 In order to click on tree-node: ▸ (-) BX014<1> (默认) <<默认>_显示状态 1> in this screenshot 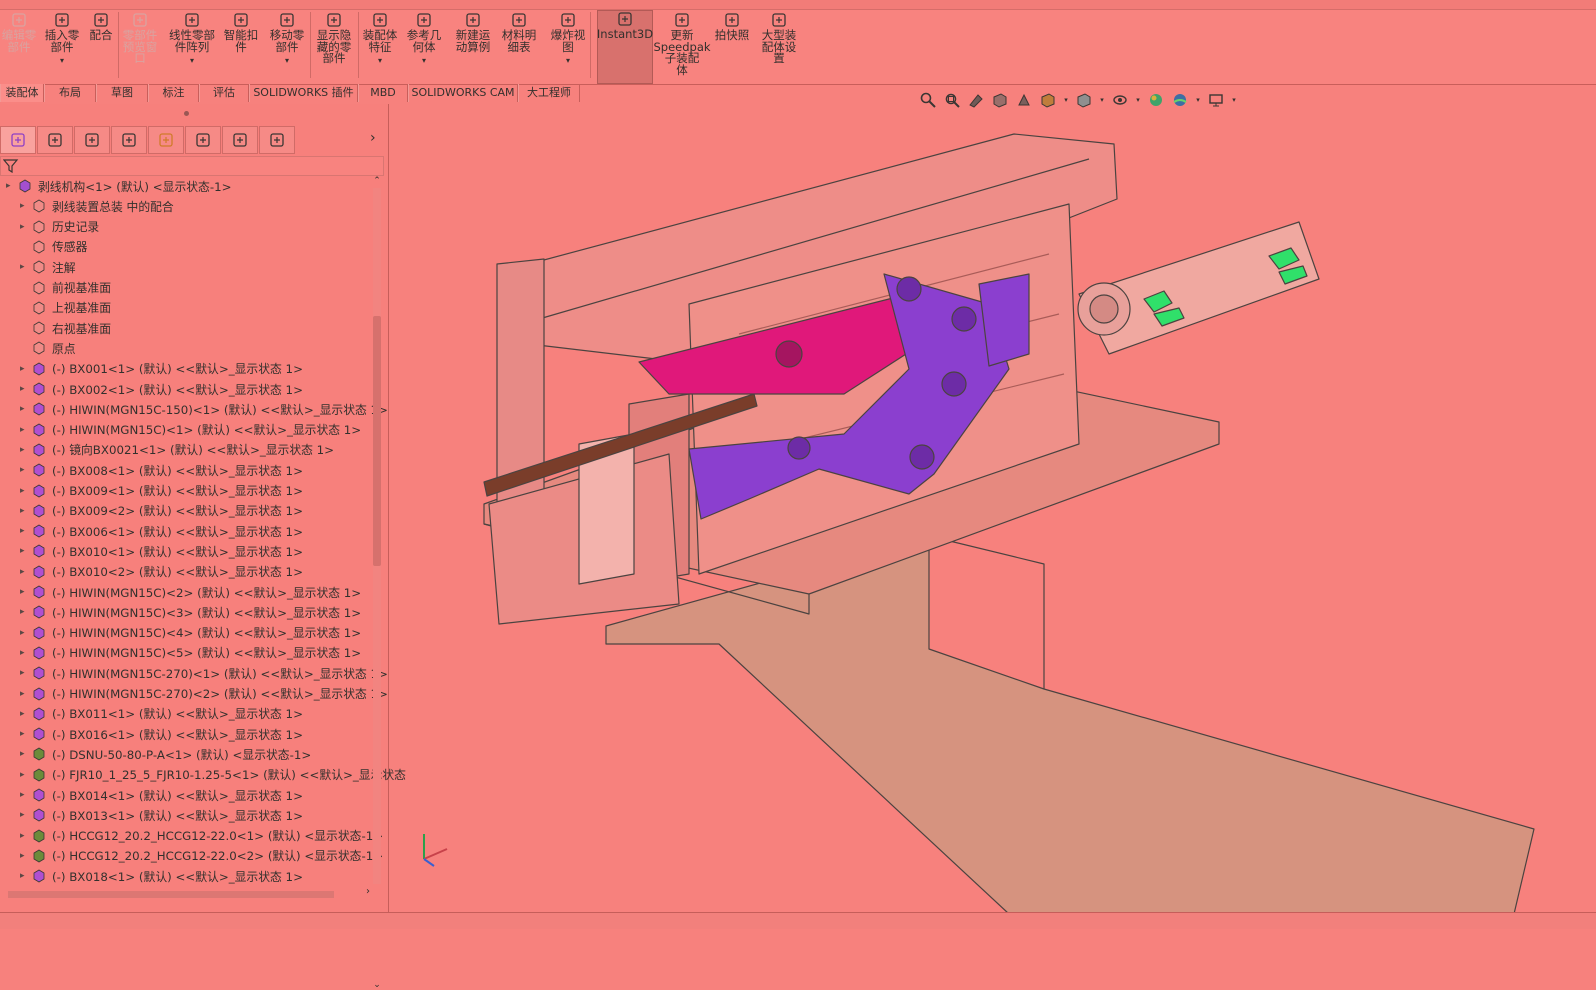, I will do `click(161, 795)`.